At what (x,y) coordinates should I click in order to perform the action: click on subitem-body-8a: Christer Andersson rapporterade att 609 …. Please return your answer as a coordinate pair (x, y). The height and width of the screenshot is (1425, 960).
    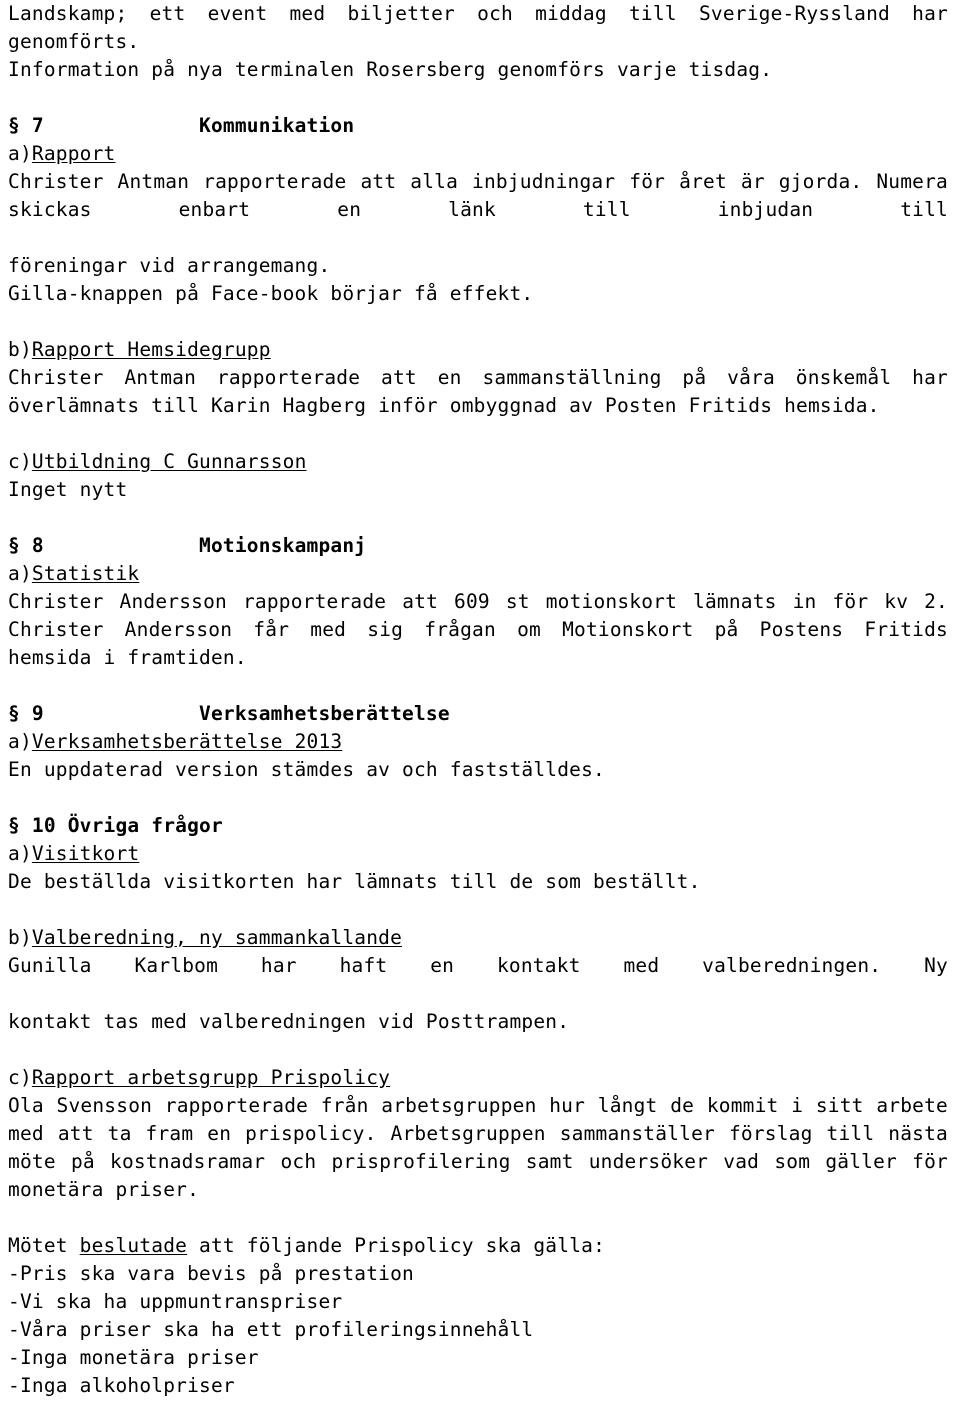
    Looking at the image, I should click on (478, 629).